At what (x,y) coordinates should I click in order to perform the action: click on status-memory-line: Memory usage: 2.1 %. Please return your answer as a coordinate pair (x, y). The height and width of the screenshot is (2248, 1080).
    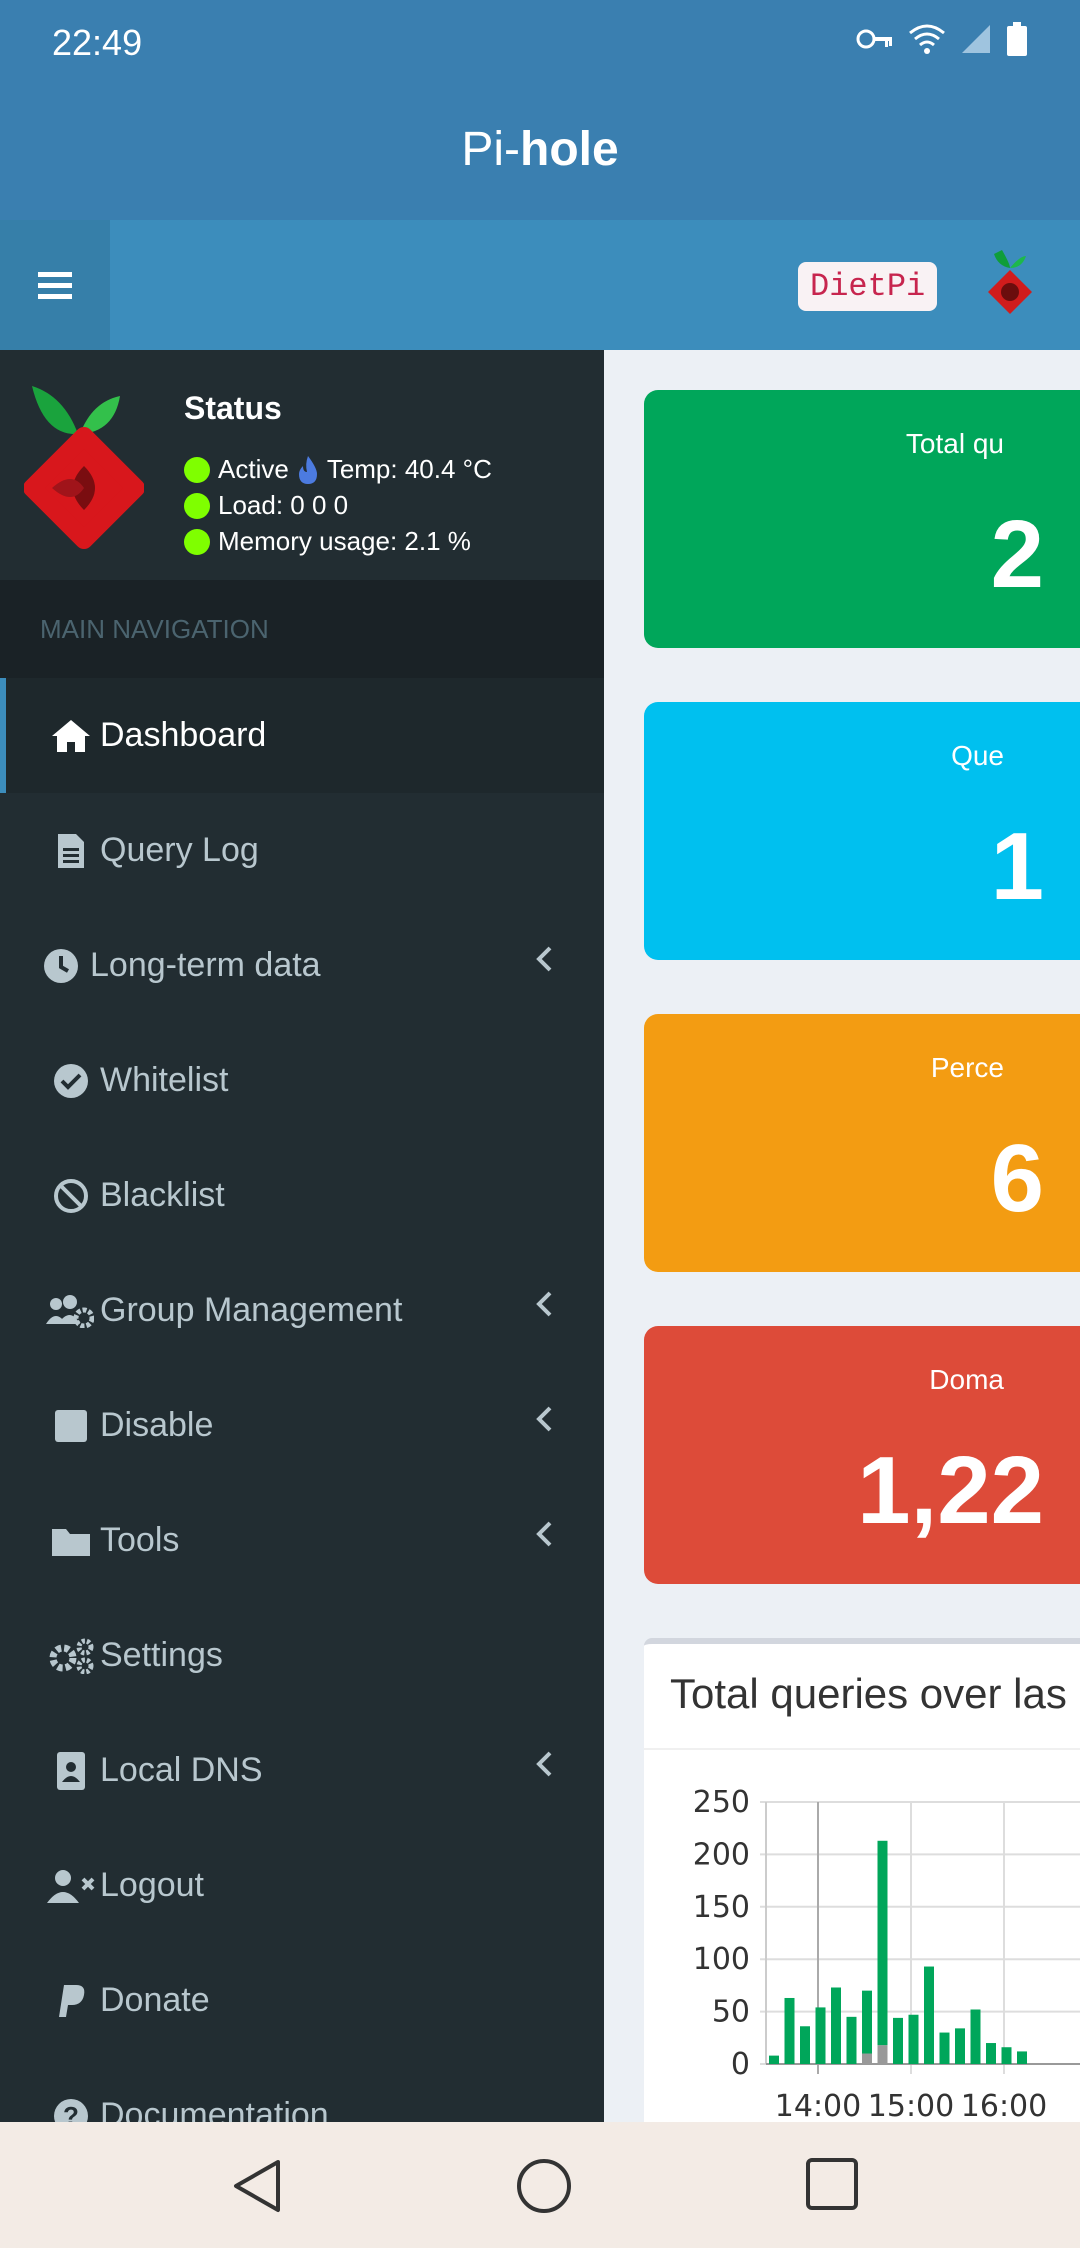
    Looking at the image, I should click on (327, 541).